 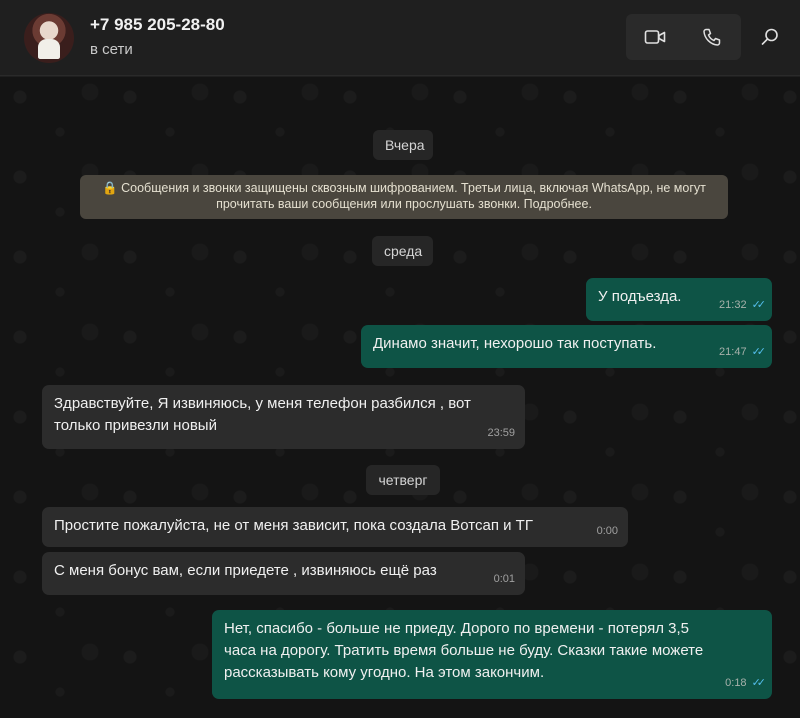 I want to click on date-separator-yesterday: Вчера, so click(x=403, y=145).